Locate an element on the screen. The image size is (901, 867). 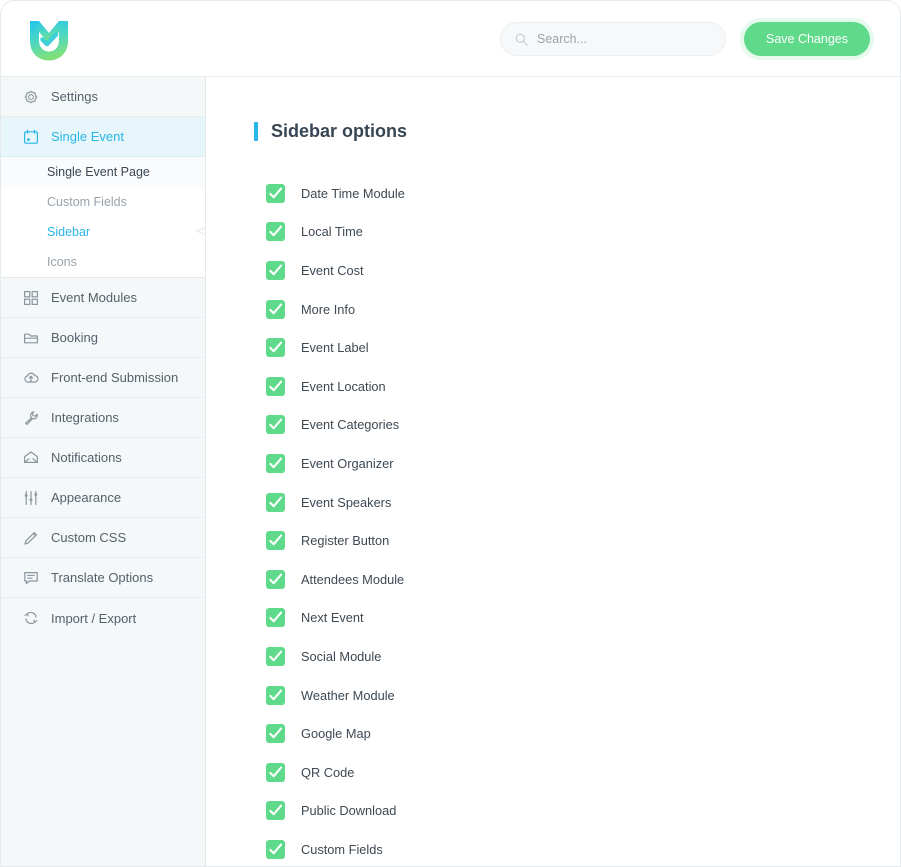
option-row: Event Speakers is located at coordinates (577, 502).